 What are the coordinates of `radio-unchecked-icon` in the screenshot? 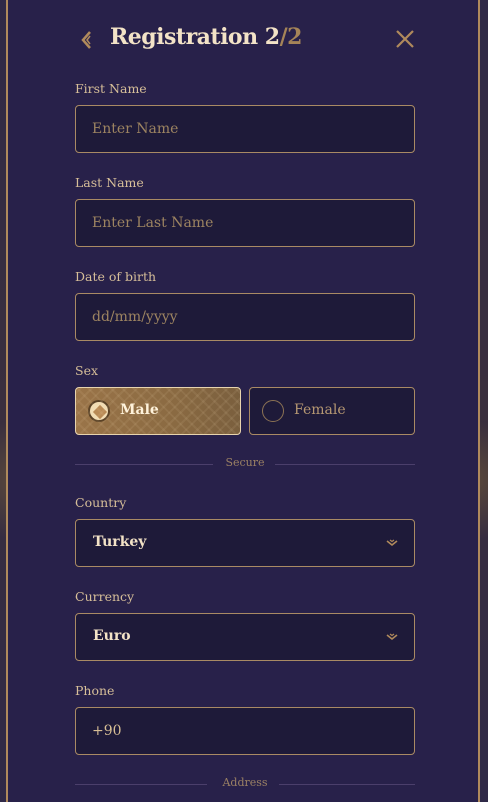 It's located at (273, 411).